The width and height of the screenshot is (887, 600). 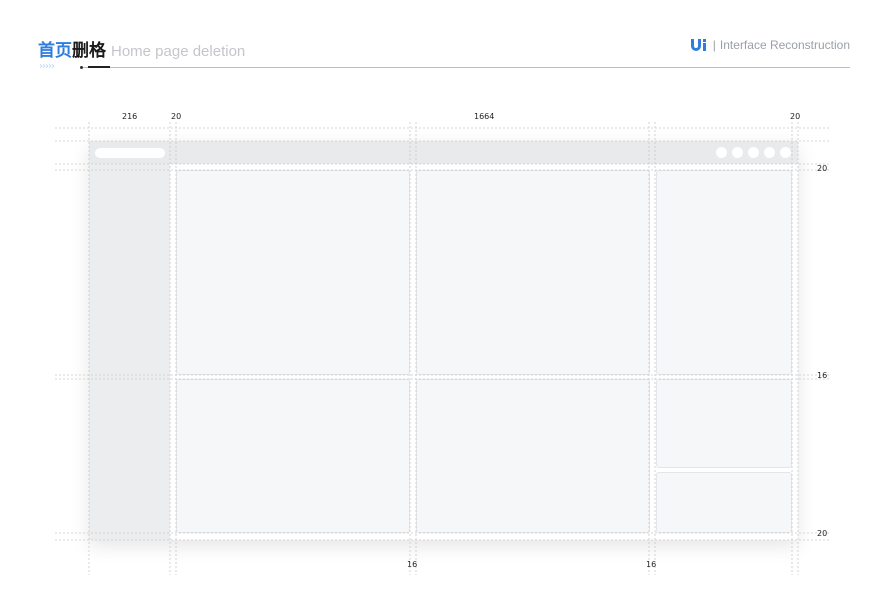 What do you see at coordinates (822, 533) in the screenshot?
I see `dim-bottom-gap: 20` at bounding box center [822, 533].